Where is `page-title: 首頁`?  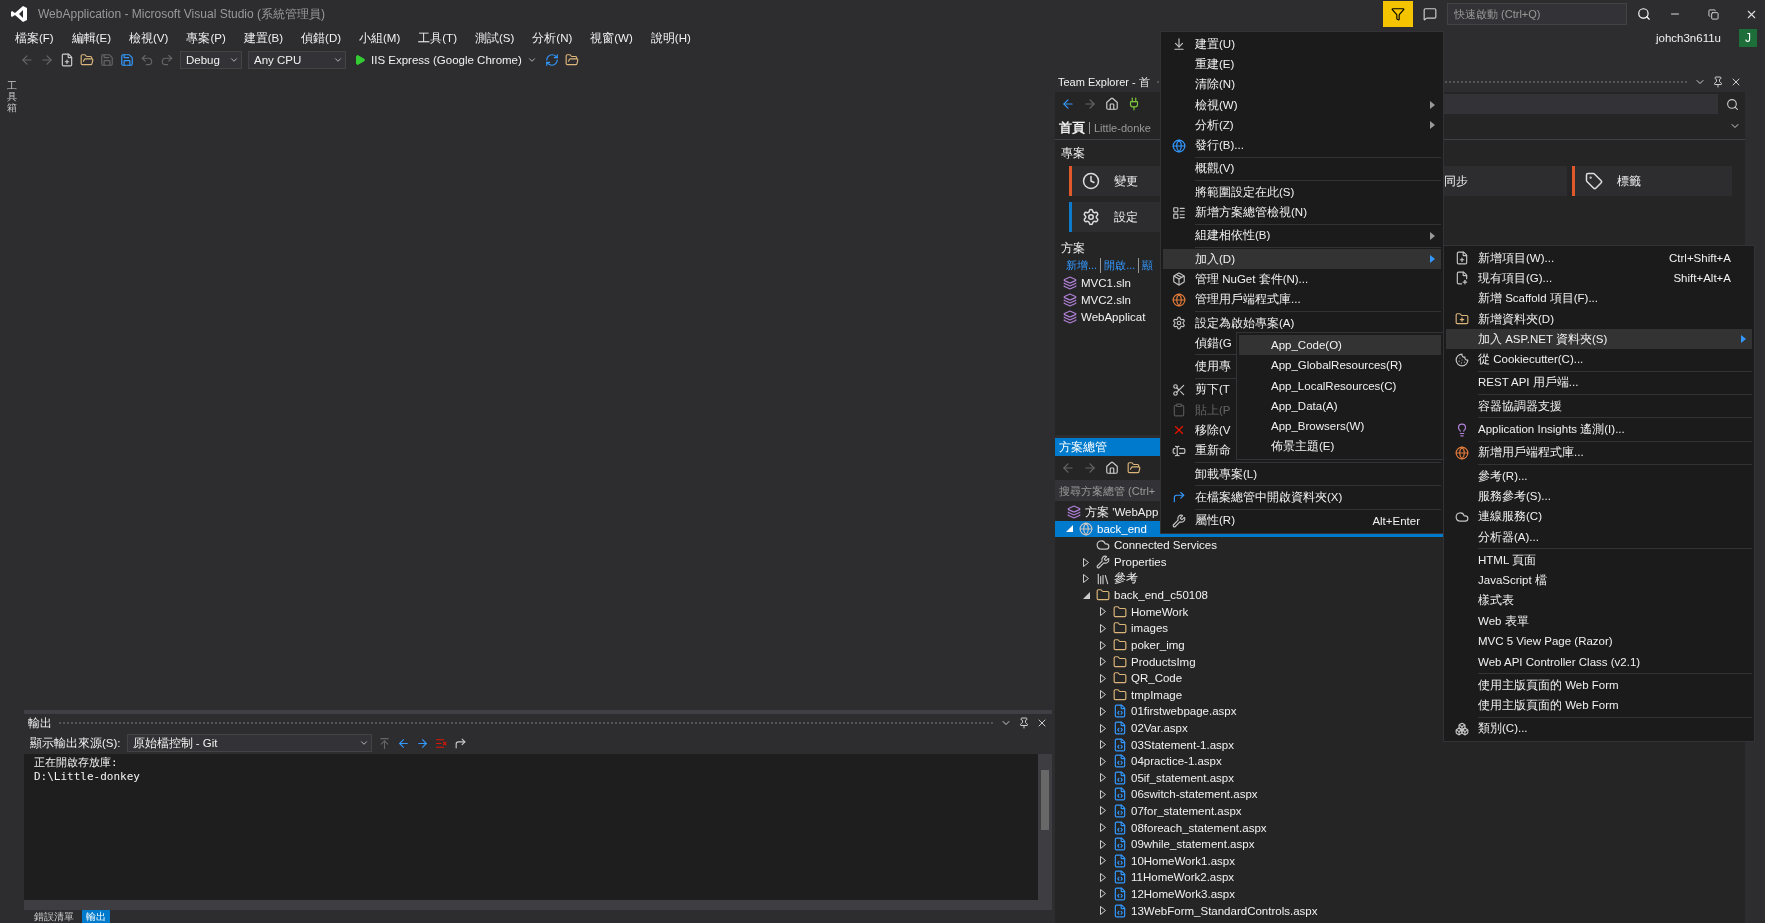
page-title: 首頁 is located at coordinates (1072, 127).